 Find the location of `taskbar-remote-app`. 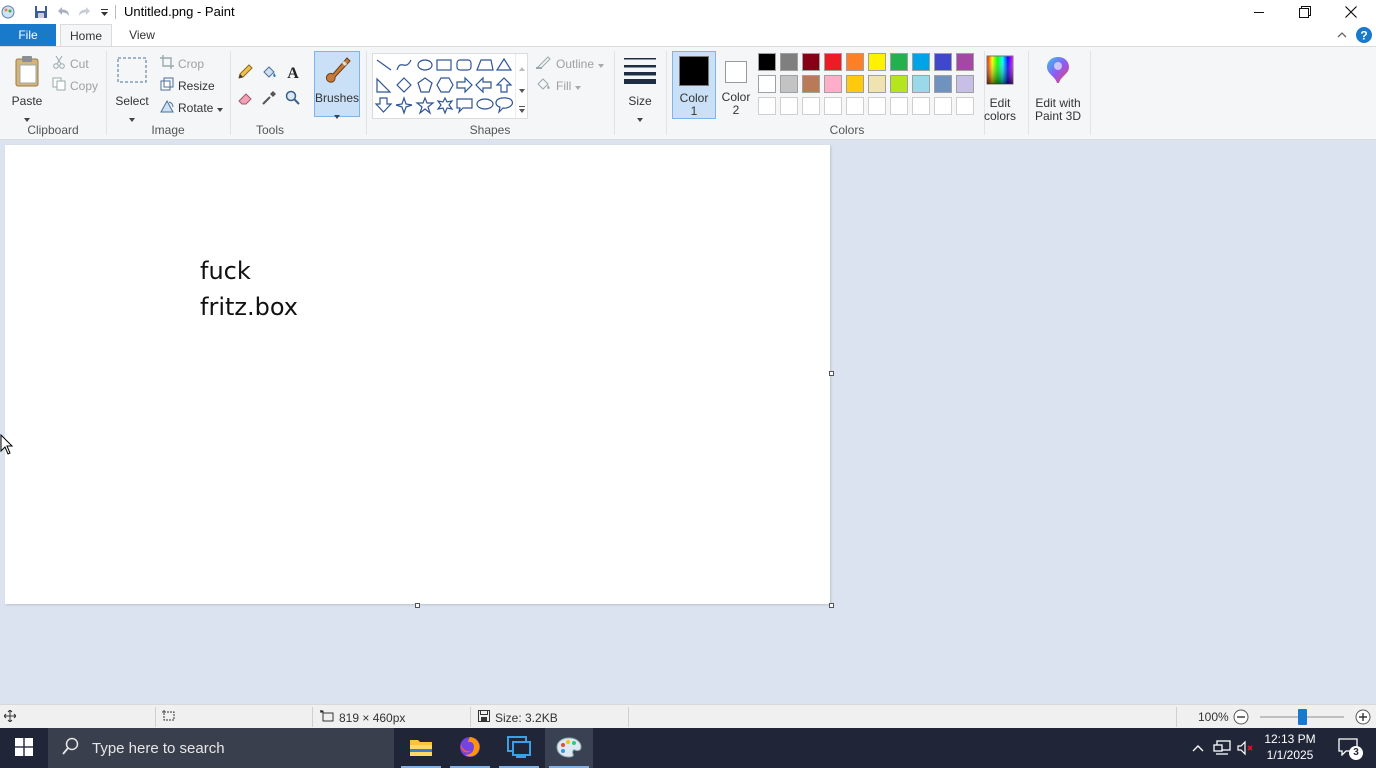

taskbar-remote-app is located at coordinates (519, 748).